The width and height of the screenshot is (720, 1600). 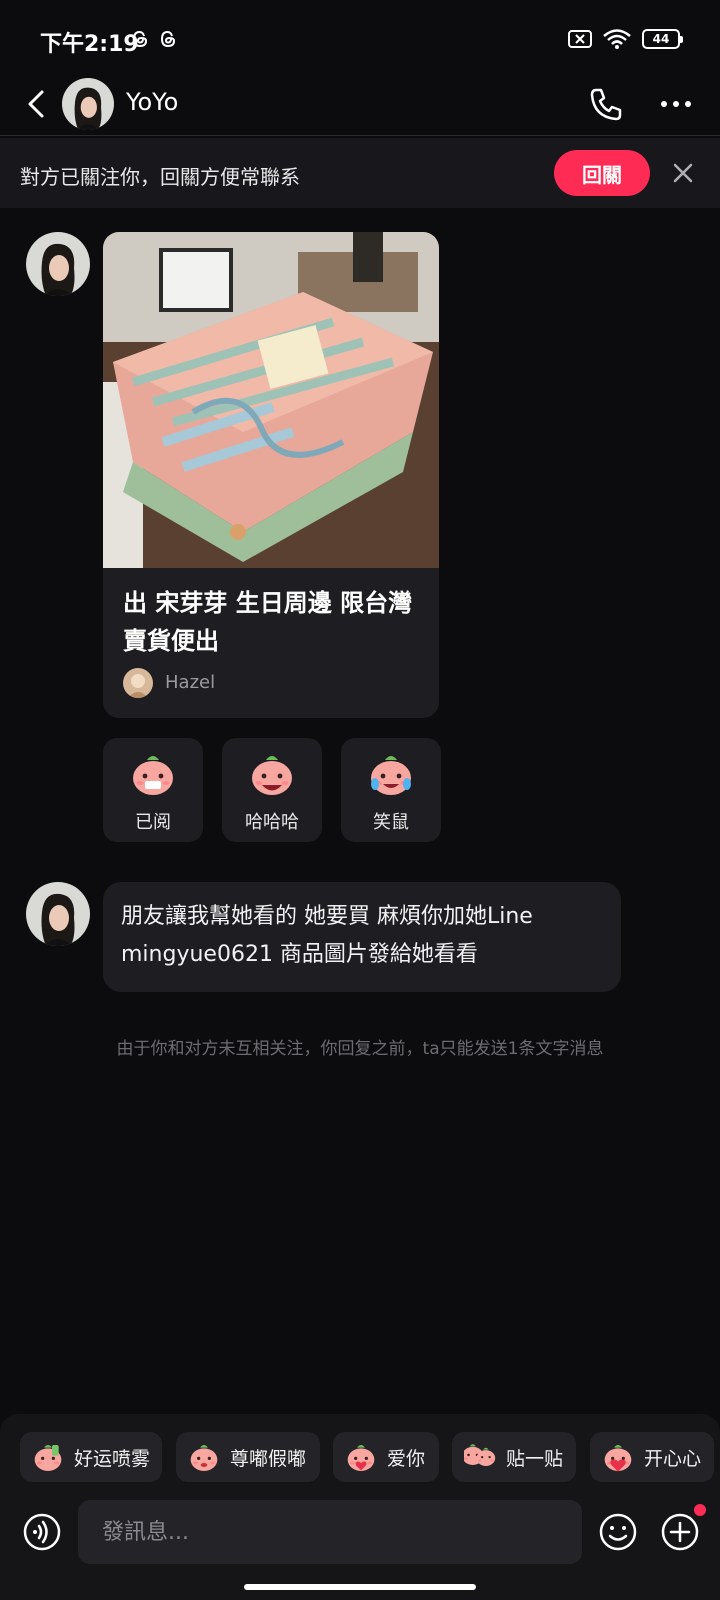 I want to click on quick-sticker-really: 尊嘟假嘟, so click(x=248, y=1457).